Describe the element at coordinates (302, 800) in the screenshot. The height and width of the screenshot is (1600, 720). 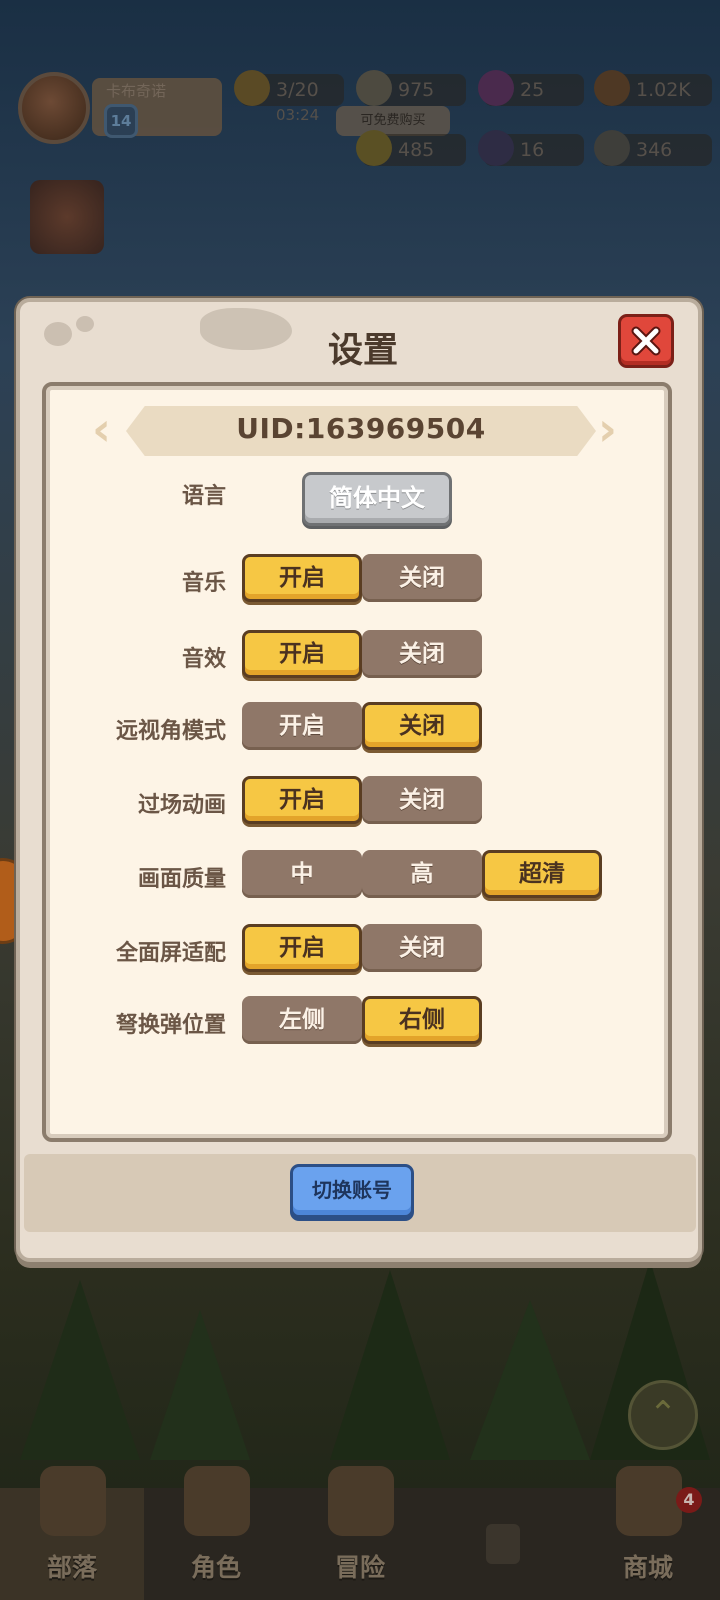
I see `cutscene-option-1-button: 开启` at that location.